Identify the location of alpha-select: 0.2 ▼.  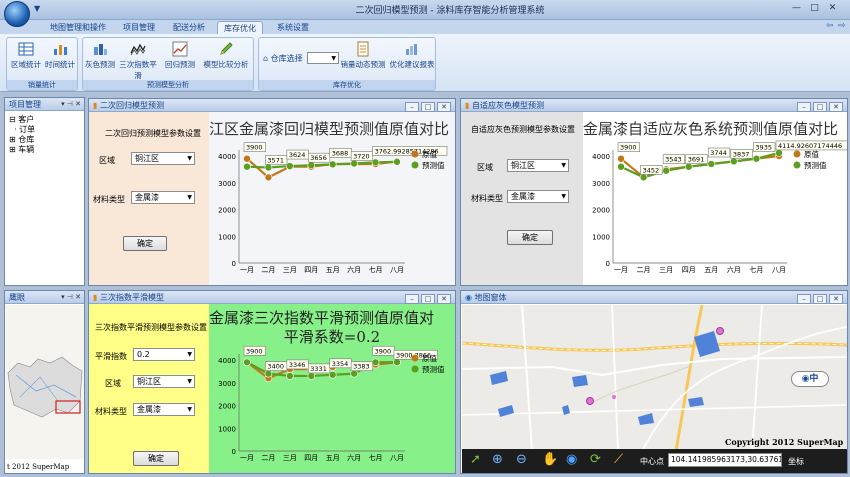
(164, 354).